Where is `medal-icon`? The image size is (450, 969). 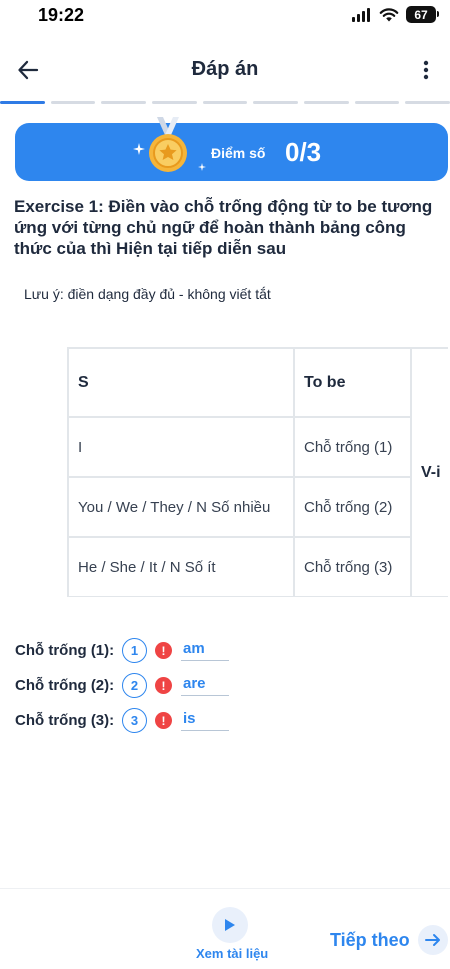
medal-icon is located at coordinates (168, 144).